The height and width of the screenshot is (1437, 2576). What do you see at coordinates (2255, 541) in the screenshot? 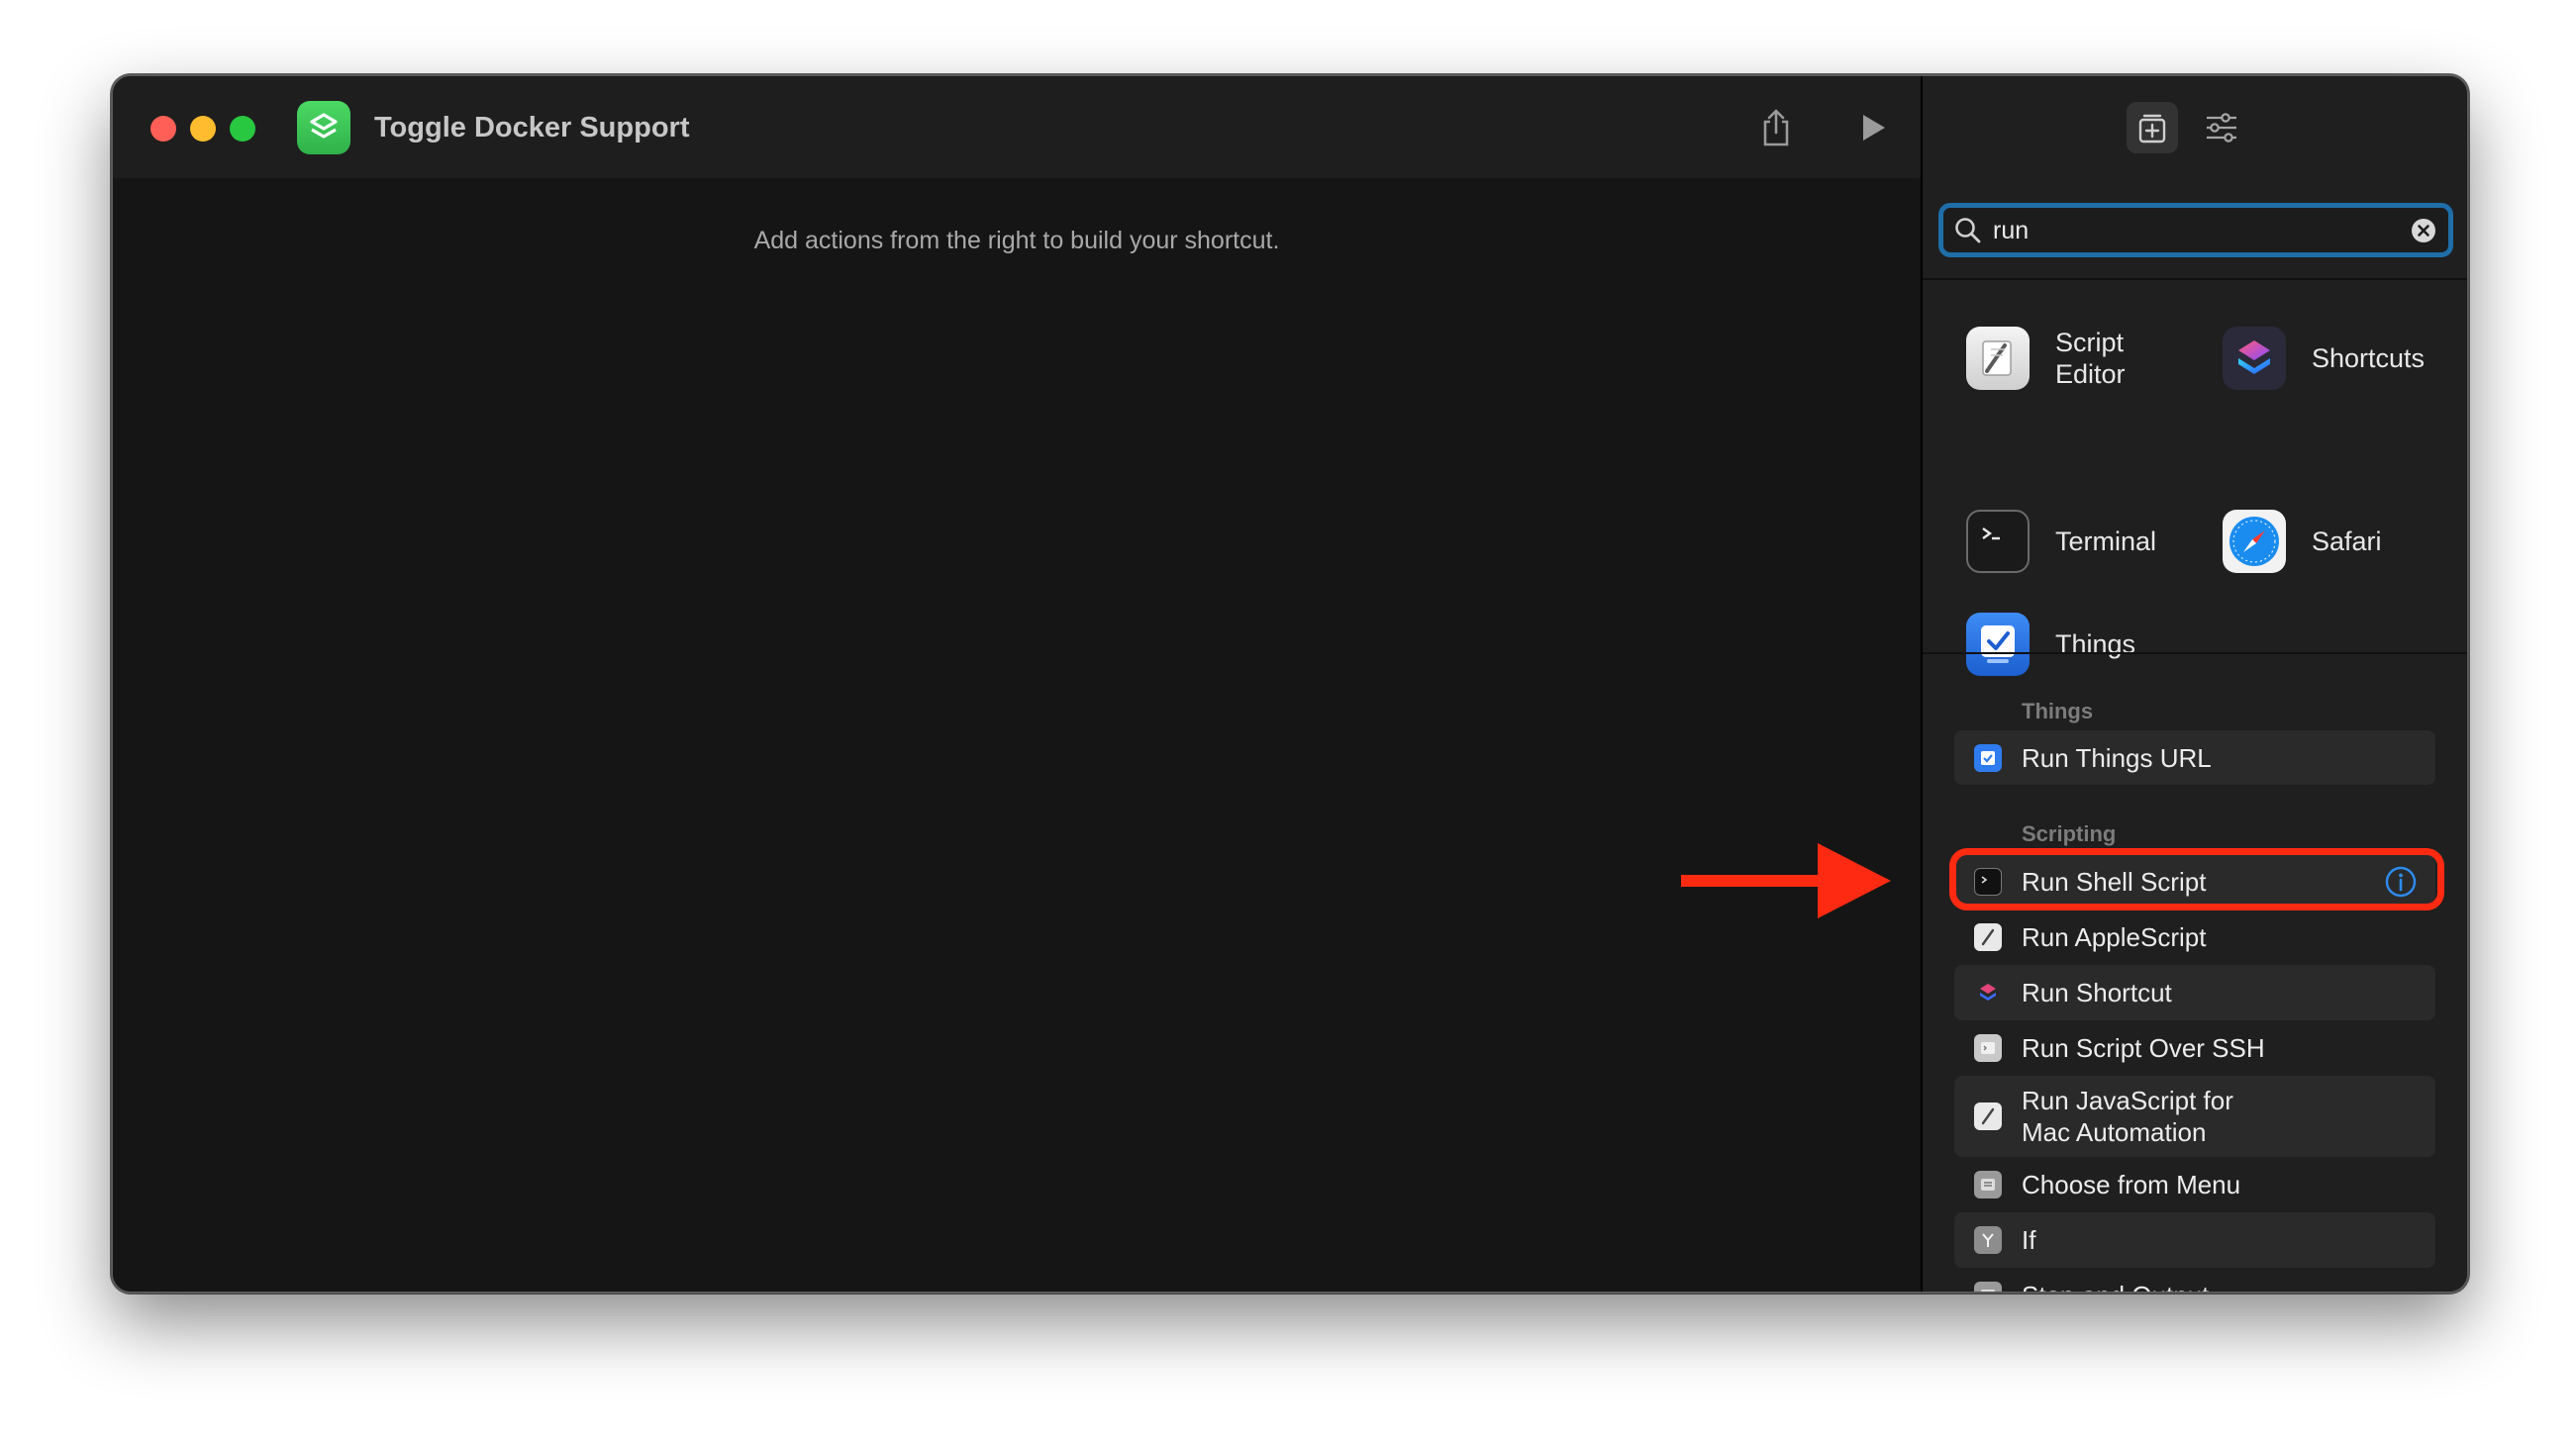
I see `safari-icon` at bounding box center [2255, 541].